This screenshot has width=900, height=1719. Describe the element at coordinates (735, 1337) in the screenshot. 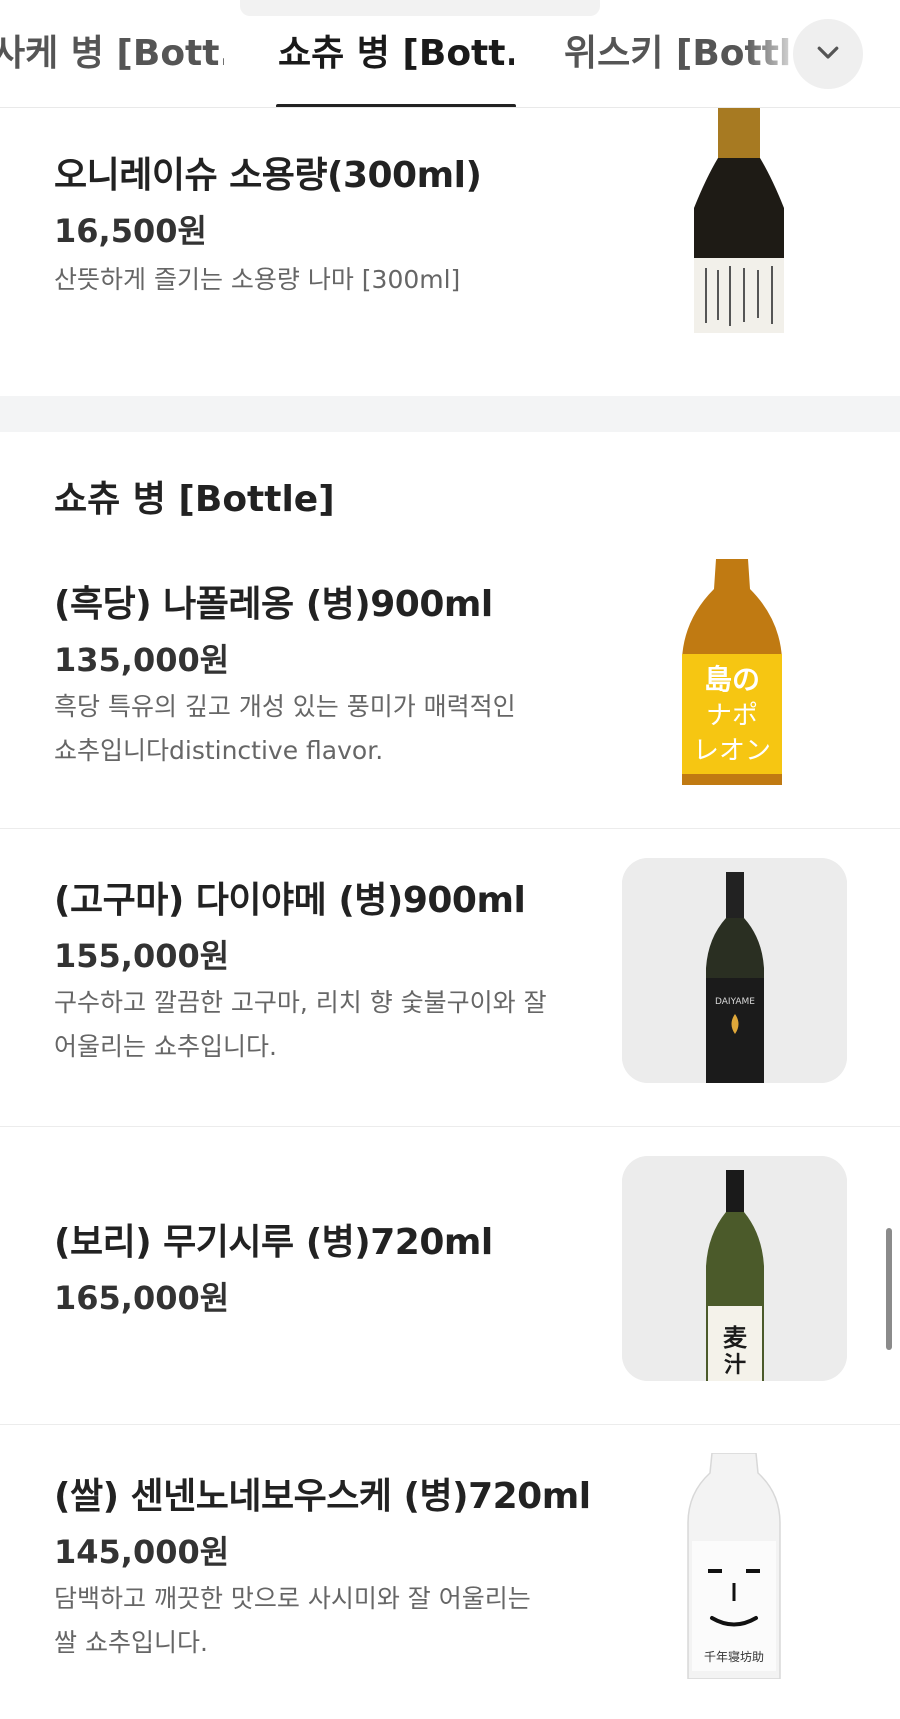

I see `svg-text: 麦` at that location.